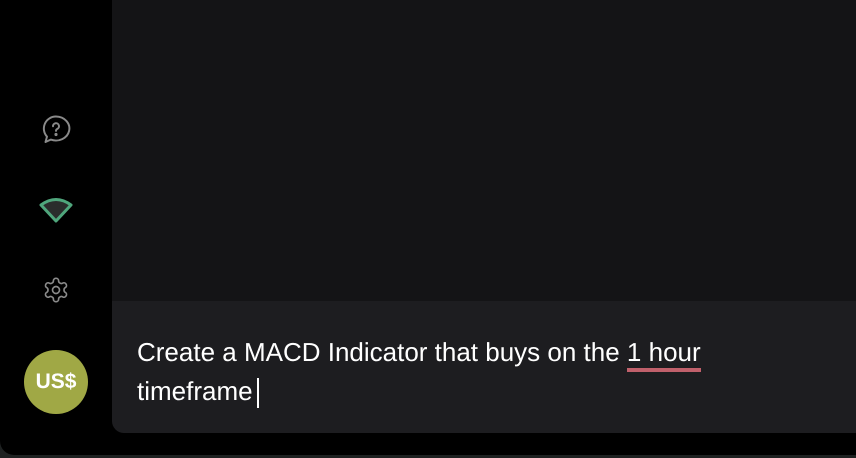  Describe the element at coordinates (56, 290) in the screenshot. I see `settings-icon` at that location.